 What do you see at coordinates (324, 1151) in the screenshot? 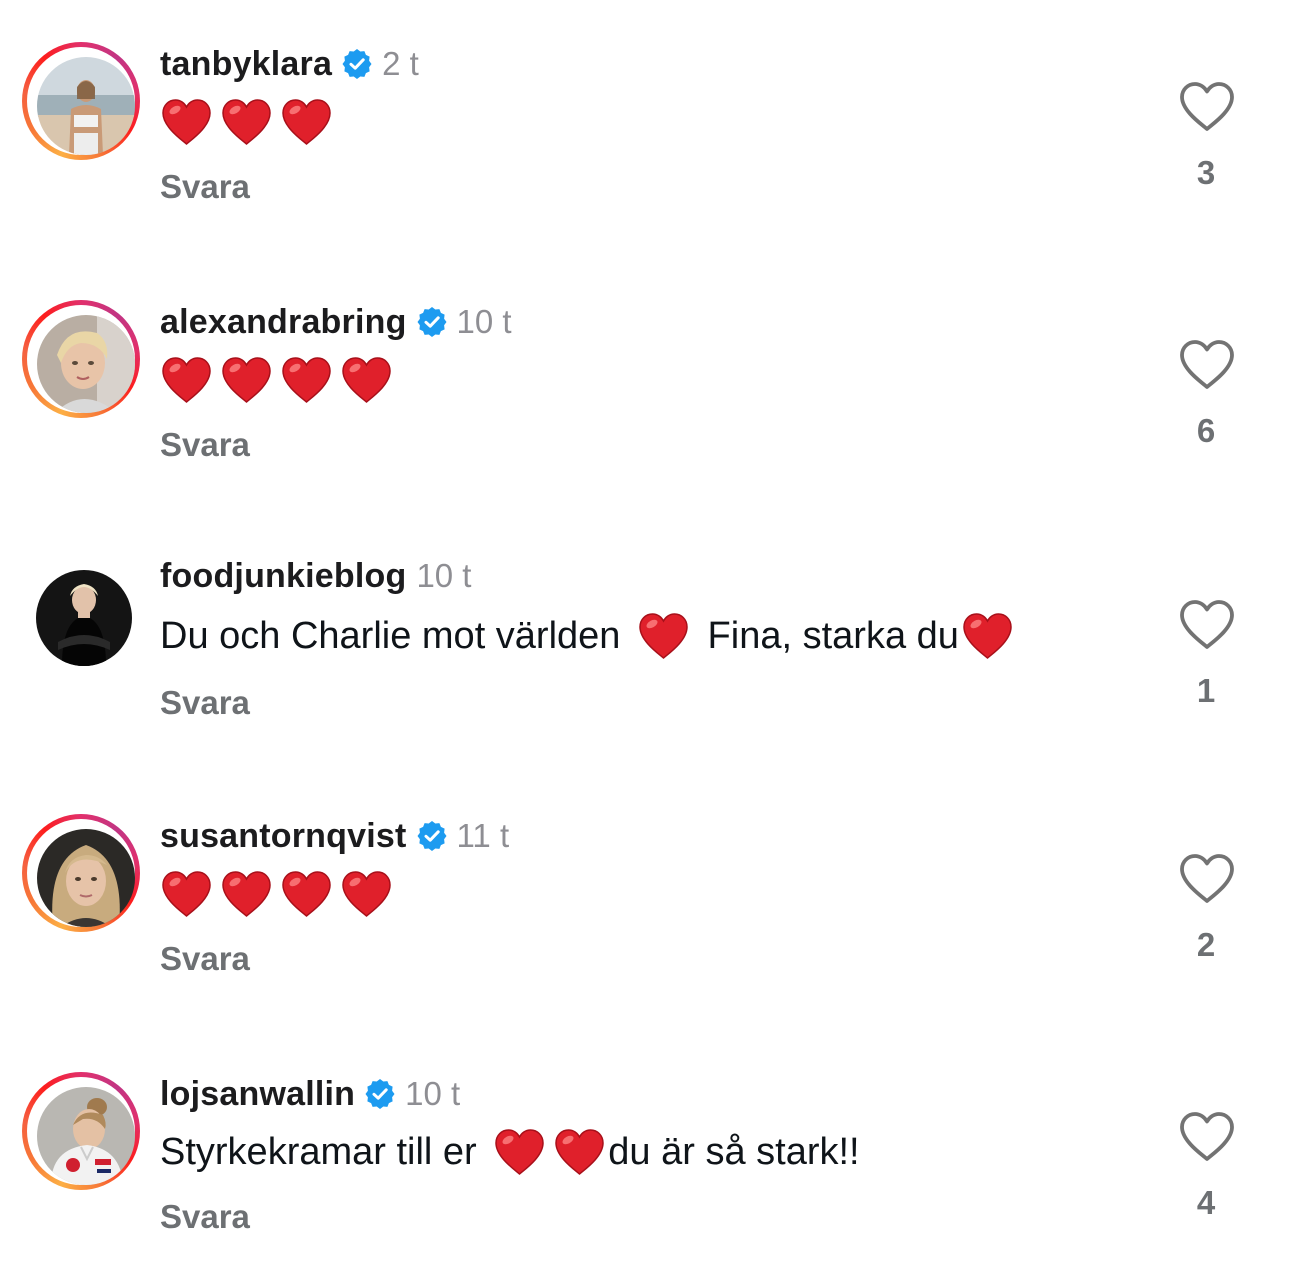
I see `comment-text-part: Styrkekramar till er` at bounding box center [324, 1151].